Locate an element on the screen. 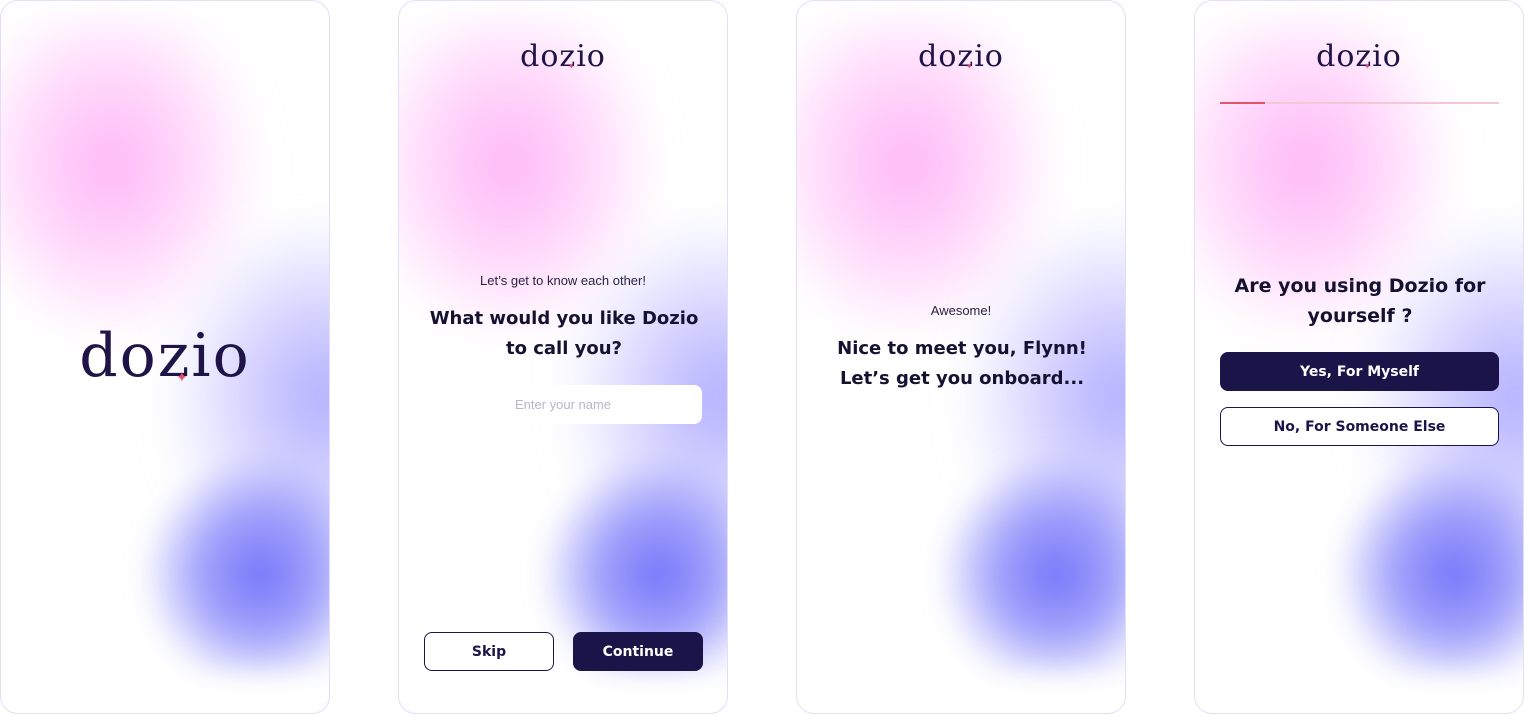 The height and width of the screenshot is (716, 1525). no-for-someone-else-button: No, For Someone Else is located at coordinates (1359, 426).